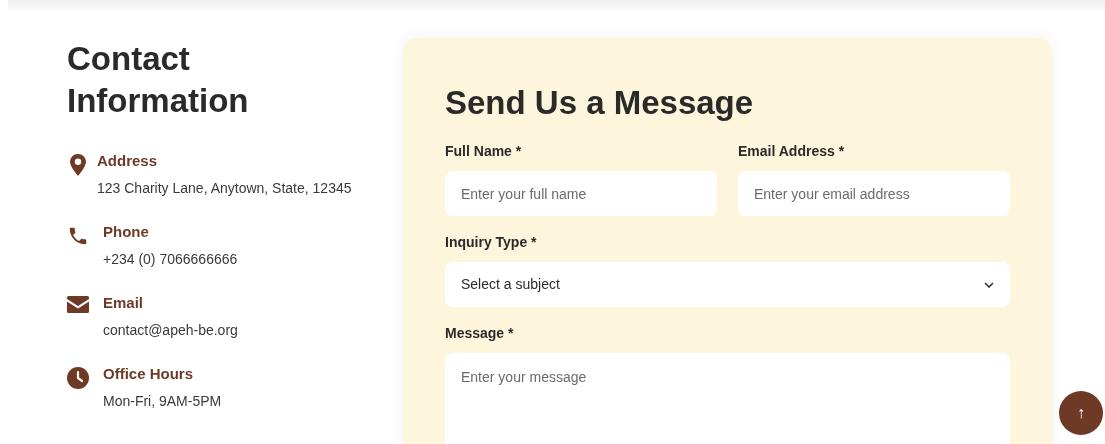  Describe the element at coordinates (126, 232) in the screenshot. I see `contact-label: Phone` at that location.